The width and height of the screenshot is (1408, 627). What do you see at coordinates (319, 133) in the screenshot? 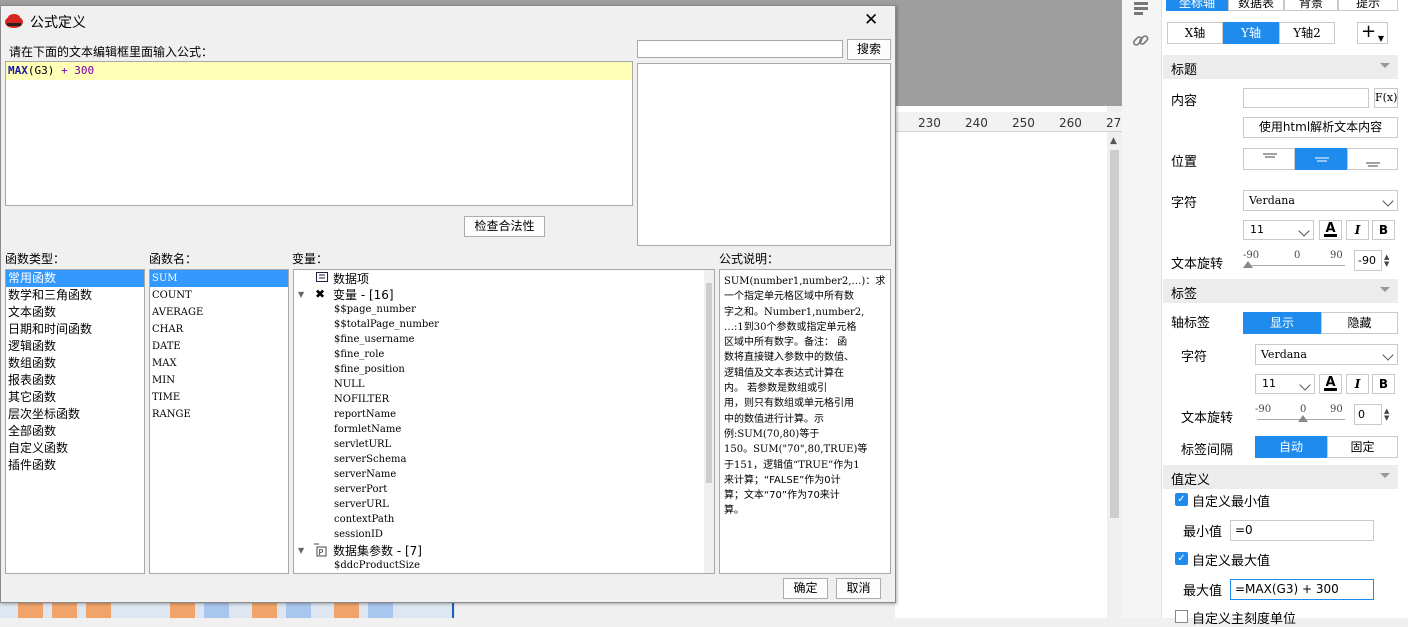
I see `formula-editor` at bounding box center [319, 133].